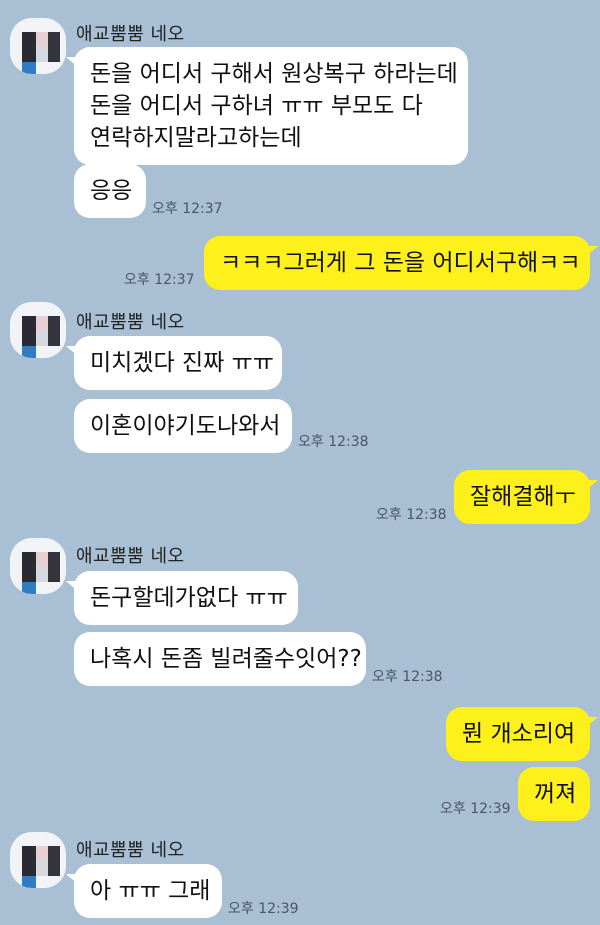 This screenshot has width=600, height=925. I want to click on incoming-message: 나혹시 돈좀 빌려줄수잇어??, so click(220, 659).